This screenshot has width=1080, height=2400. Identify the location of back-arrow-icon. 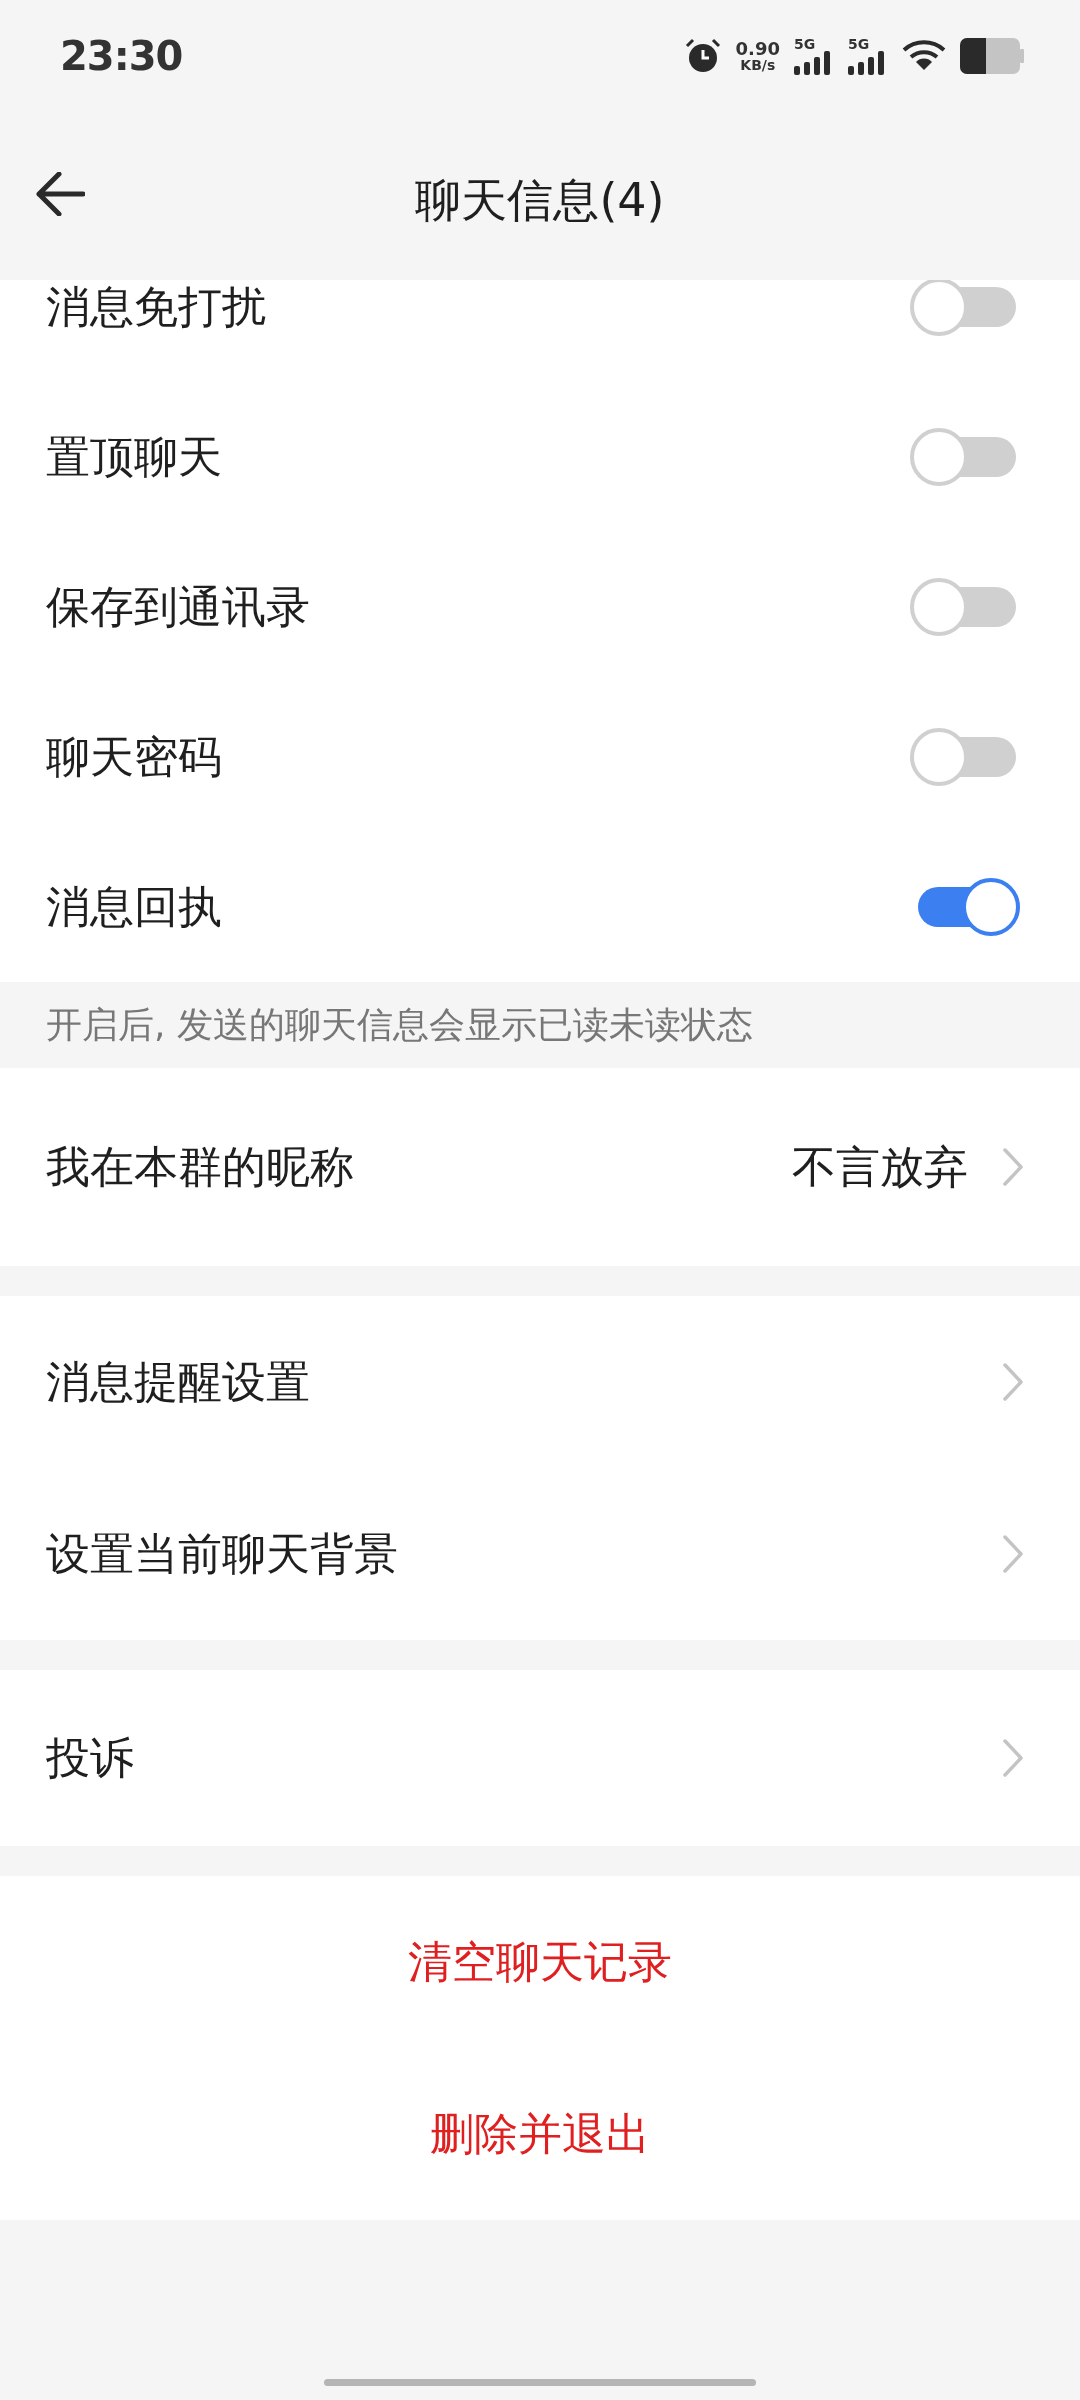
(60, 194).